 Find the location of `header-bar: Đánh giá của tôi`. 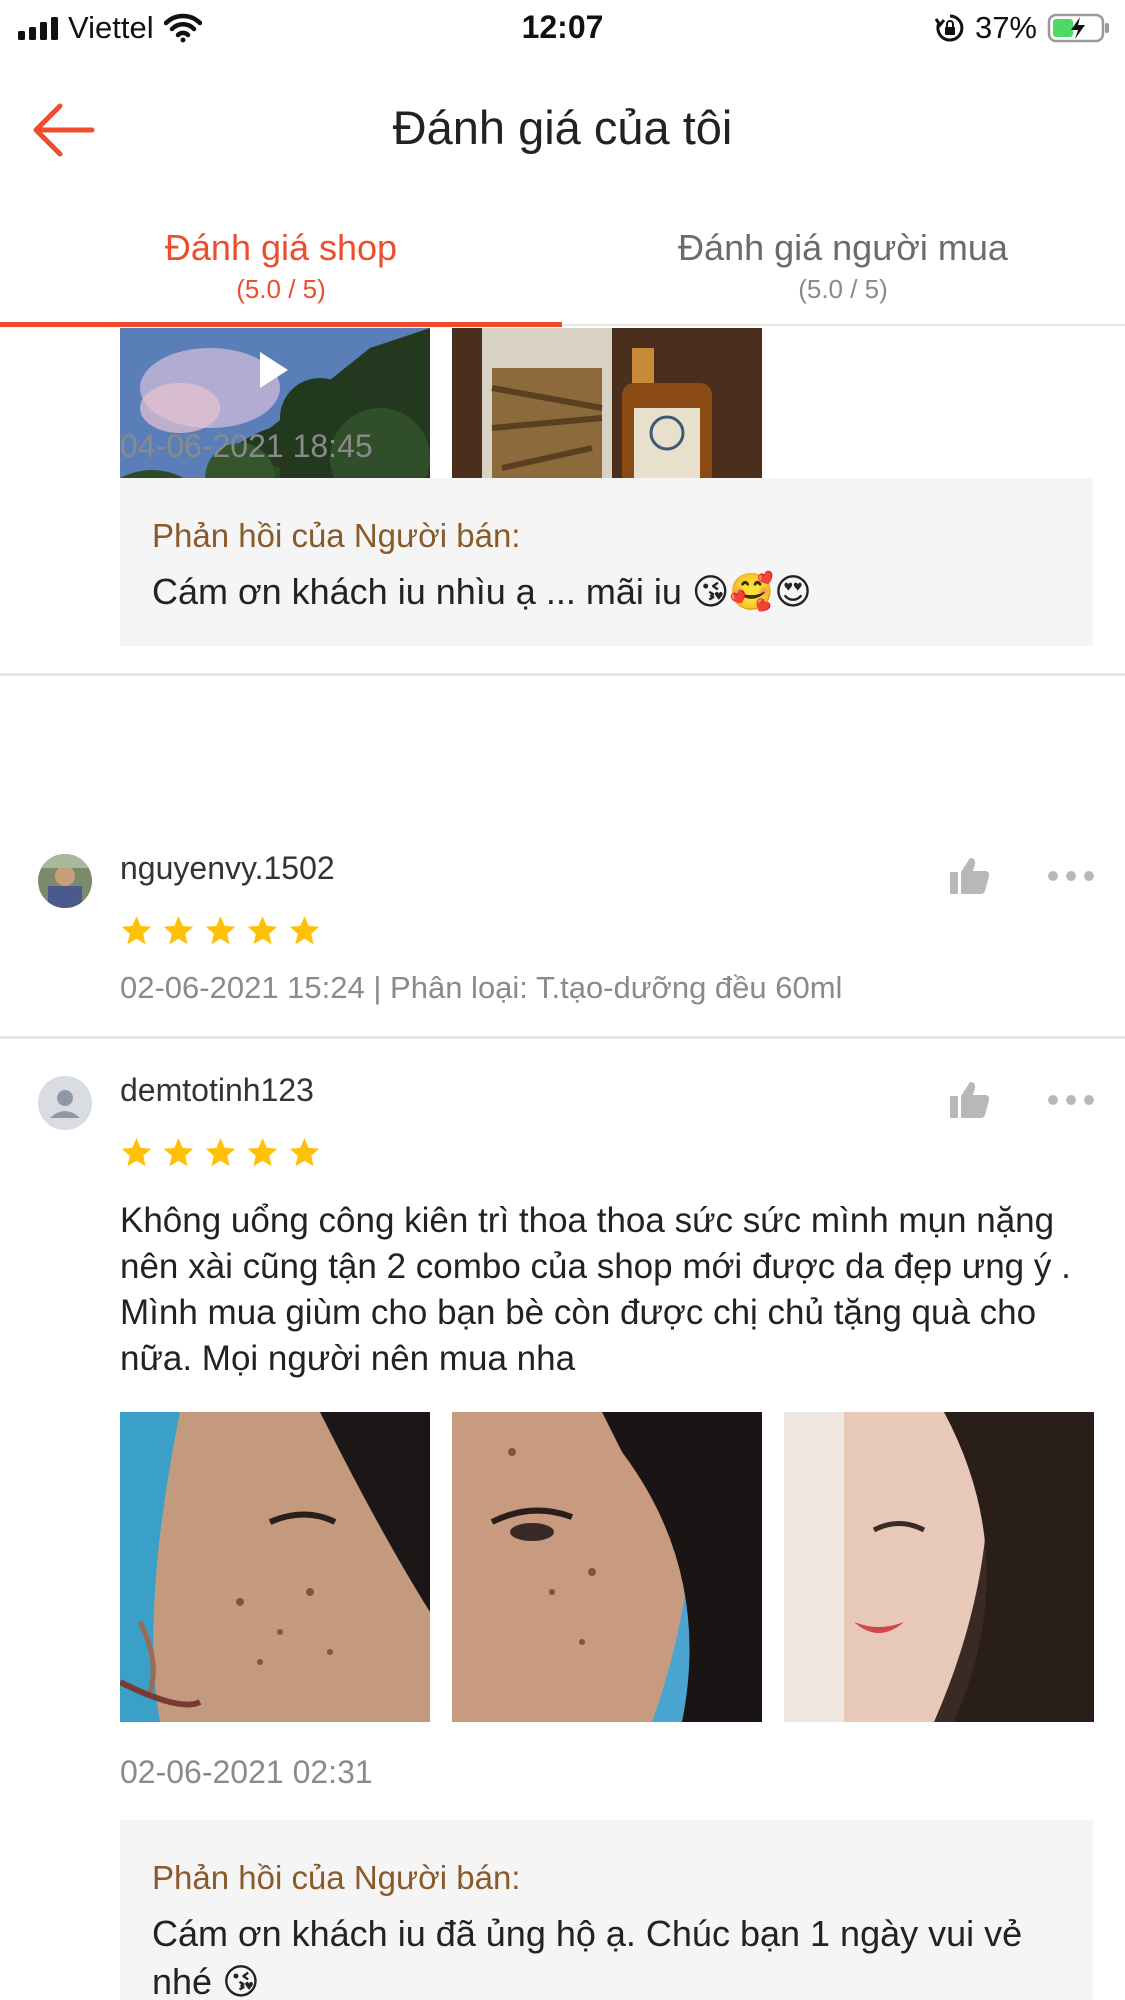

header-bar: Đánh giá của tôi is located at coordinates (562, 130).